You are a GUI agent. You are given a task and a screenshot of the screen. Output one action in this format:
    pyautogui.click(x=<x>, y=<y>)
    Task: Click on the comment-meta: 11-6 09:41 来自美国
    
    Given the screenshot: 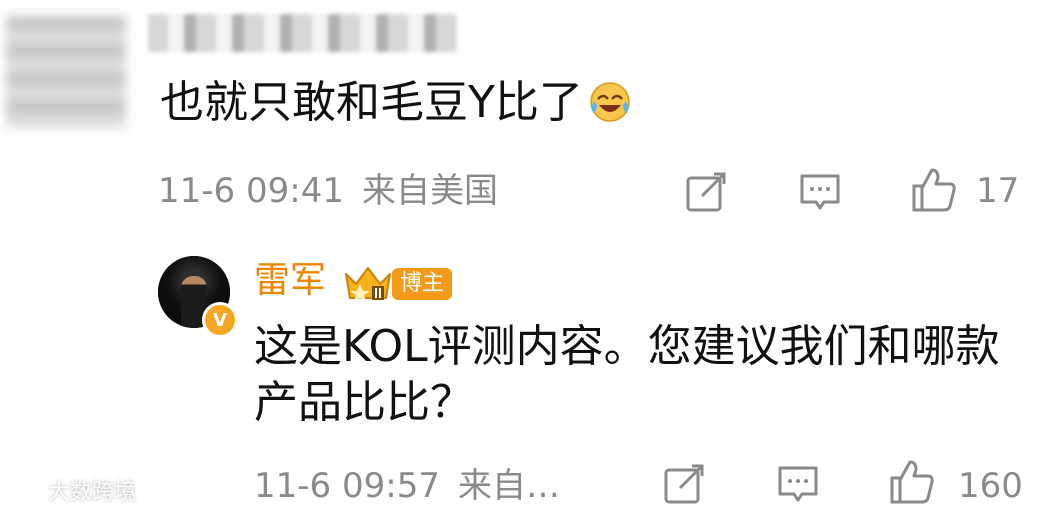 What is the action you would take?
    pyautogui.click(x=328, y=191)
    